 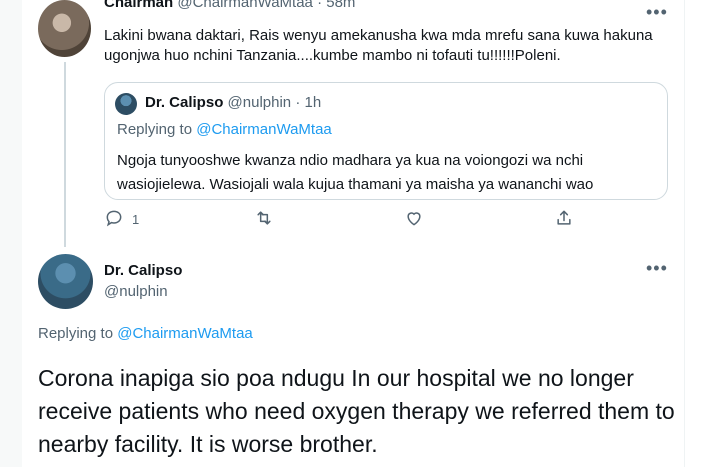 I want to click on share-button, so click(x=564, y=219).